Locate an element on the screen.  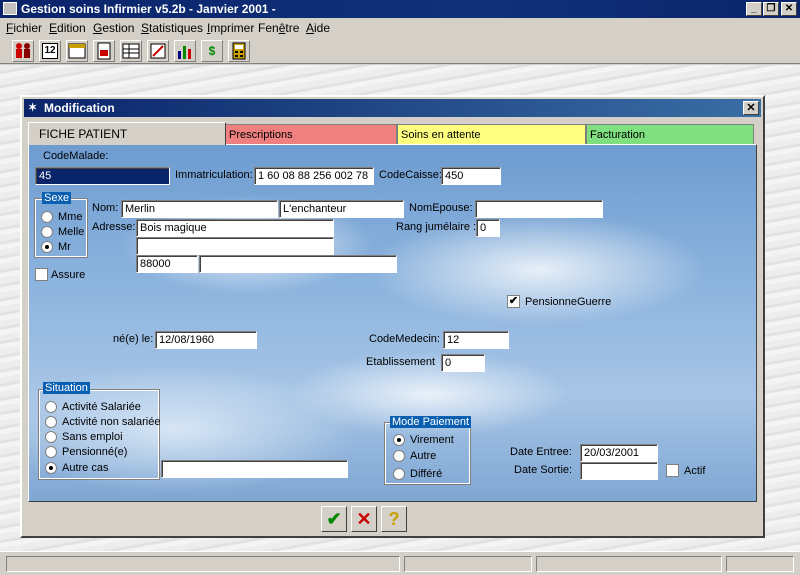
paiement-autre-radio is located at coordinates (399, 456).